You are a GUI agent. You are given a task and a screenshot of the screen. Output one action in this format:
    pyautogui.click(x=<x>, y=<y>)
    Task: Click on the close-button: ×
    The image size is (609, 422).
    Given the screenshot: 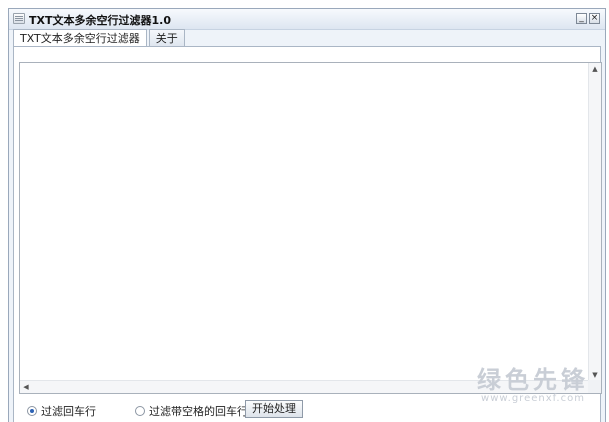 What is the action you would take?
    pyautogui.click(x=594, y=18)
    